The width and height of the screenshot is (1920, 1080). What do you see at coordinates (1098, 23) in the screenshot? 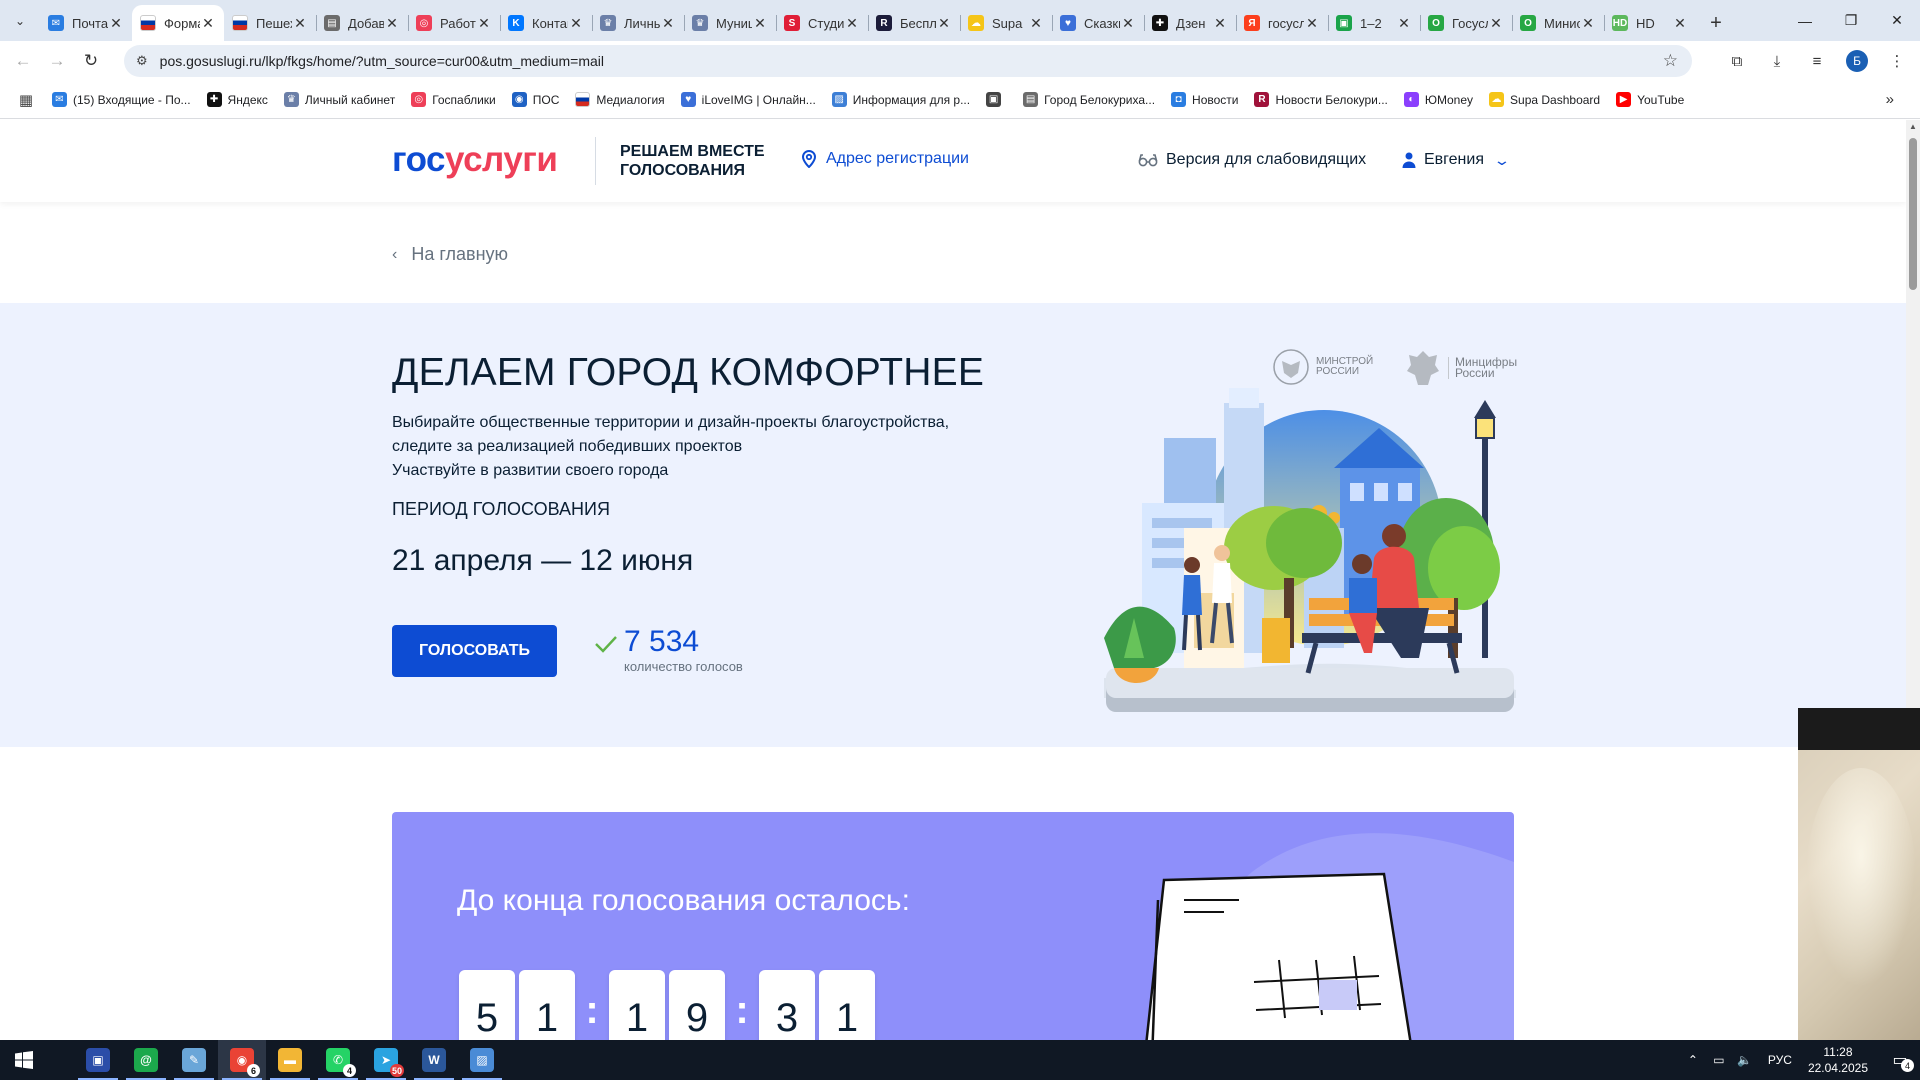
I see `browser-tab: ♥ Сказки✕` at bounding box center [1098, 23].